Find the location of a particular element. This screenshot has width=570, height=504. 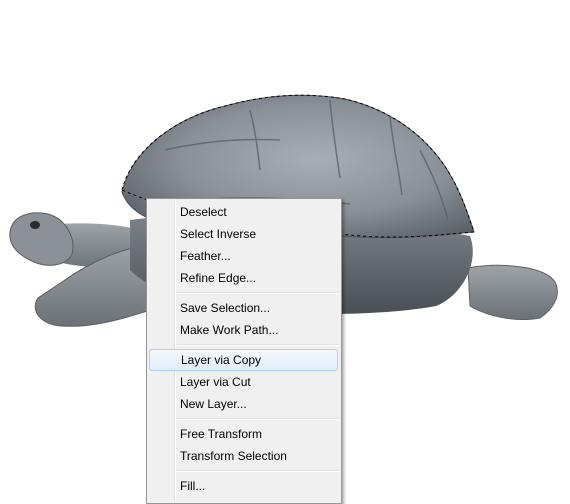

menu-item-free-transform: Free Transform is located at coordinates (244, 434).